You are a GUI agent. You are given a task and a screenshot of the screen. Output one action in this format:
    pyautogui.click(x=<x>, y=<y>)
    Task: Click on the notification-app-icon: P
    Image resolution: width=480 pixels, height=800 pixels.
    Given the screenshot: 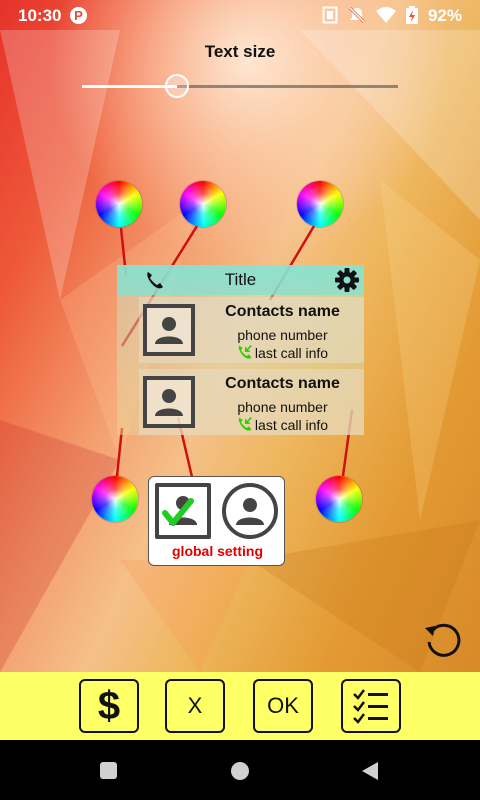 What is the action you would take?
    pyautogui.click(x=78, y=15)
    